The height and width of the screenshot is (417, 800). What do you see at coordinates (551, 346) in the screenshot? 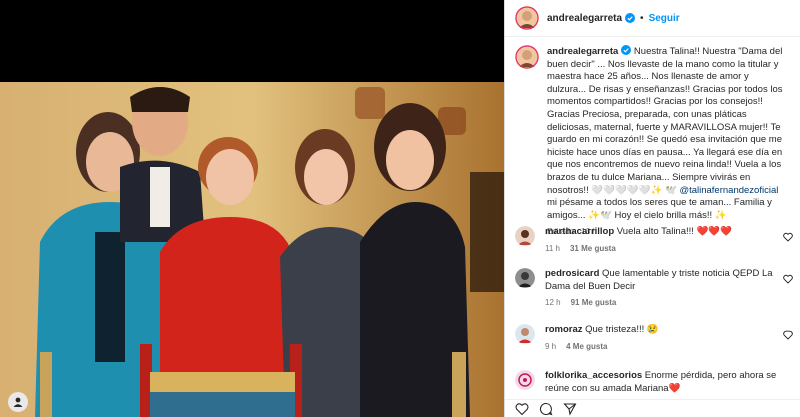
I see `comment-time: 9 h` at bounding box center [551, 346].